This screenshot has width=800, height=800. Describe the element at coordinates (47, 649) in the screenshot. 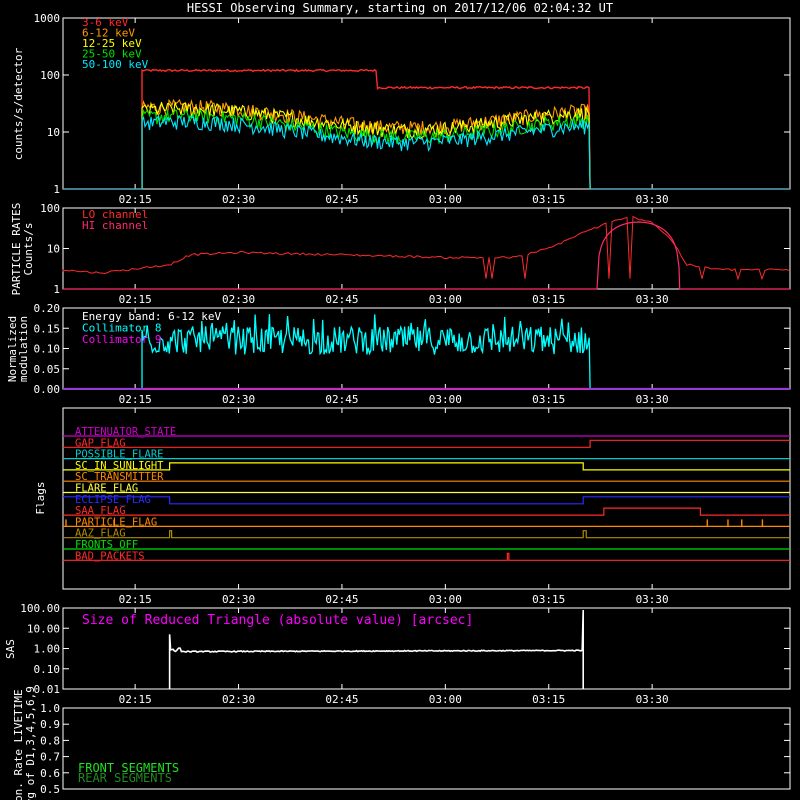

I see `y-tick-label: 1.00` at that location.